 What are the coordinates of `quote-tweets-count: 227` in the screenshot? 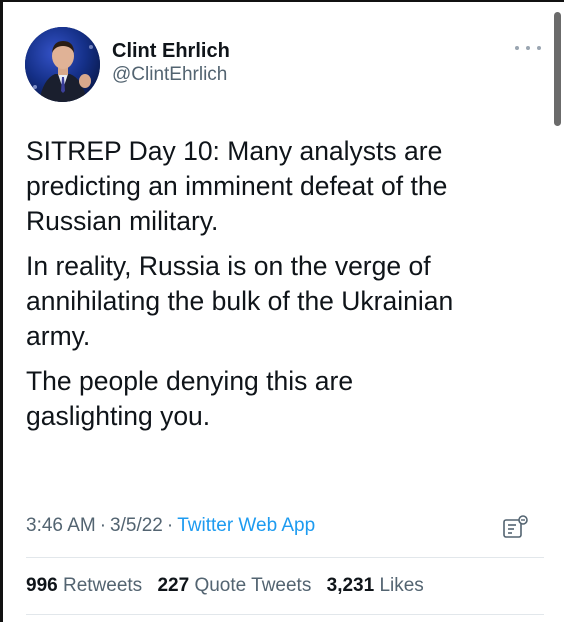 It's located at (173, 585).